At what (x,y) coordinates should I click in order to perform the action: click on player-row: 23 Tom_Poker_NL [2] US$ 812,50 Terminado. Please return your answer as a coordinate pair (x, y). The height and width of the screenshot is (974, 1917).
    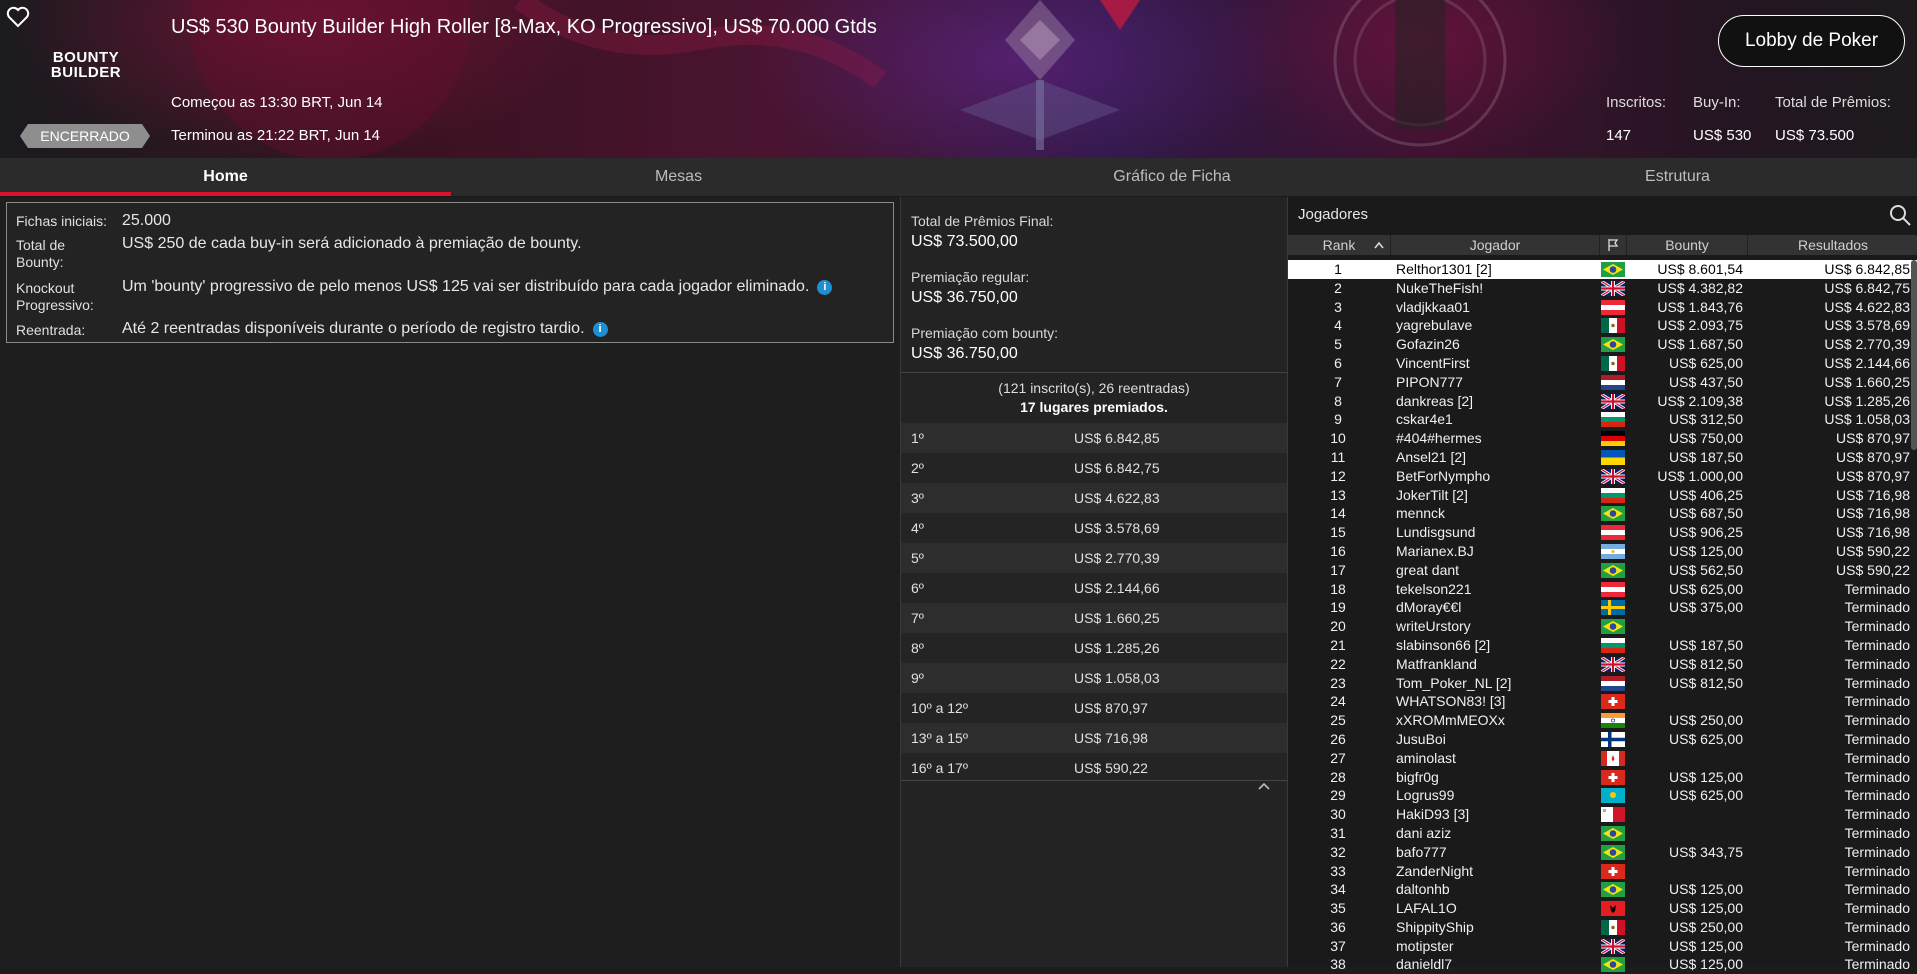
    Looking at the image, I should click on (1602, 683).